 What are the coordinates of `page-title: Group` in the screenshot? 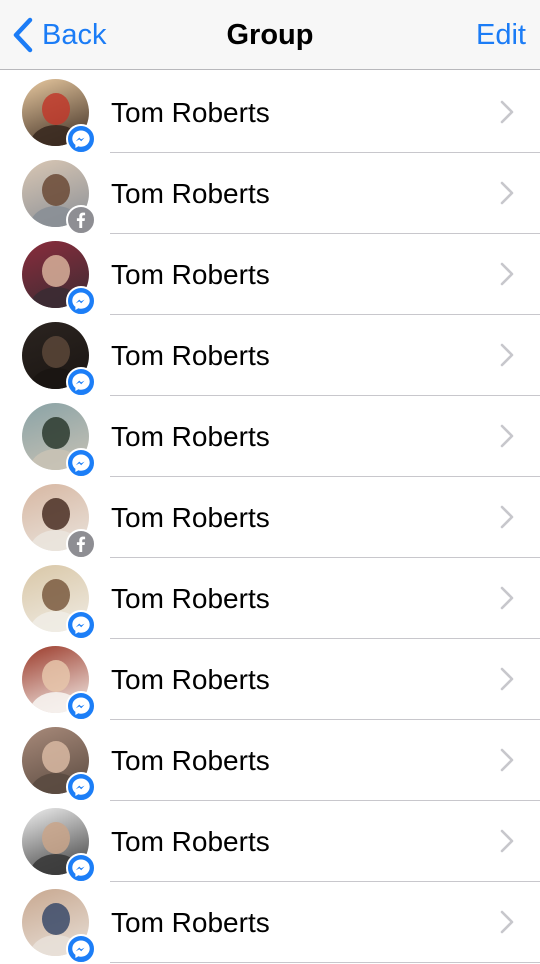 It's located at (270, 35).